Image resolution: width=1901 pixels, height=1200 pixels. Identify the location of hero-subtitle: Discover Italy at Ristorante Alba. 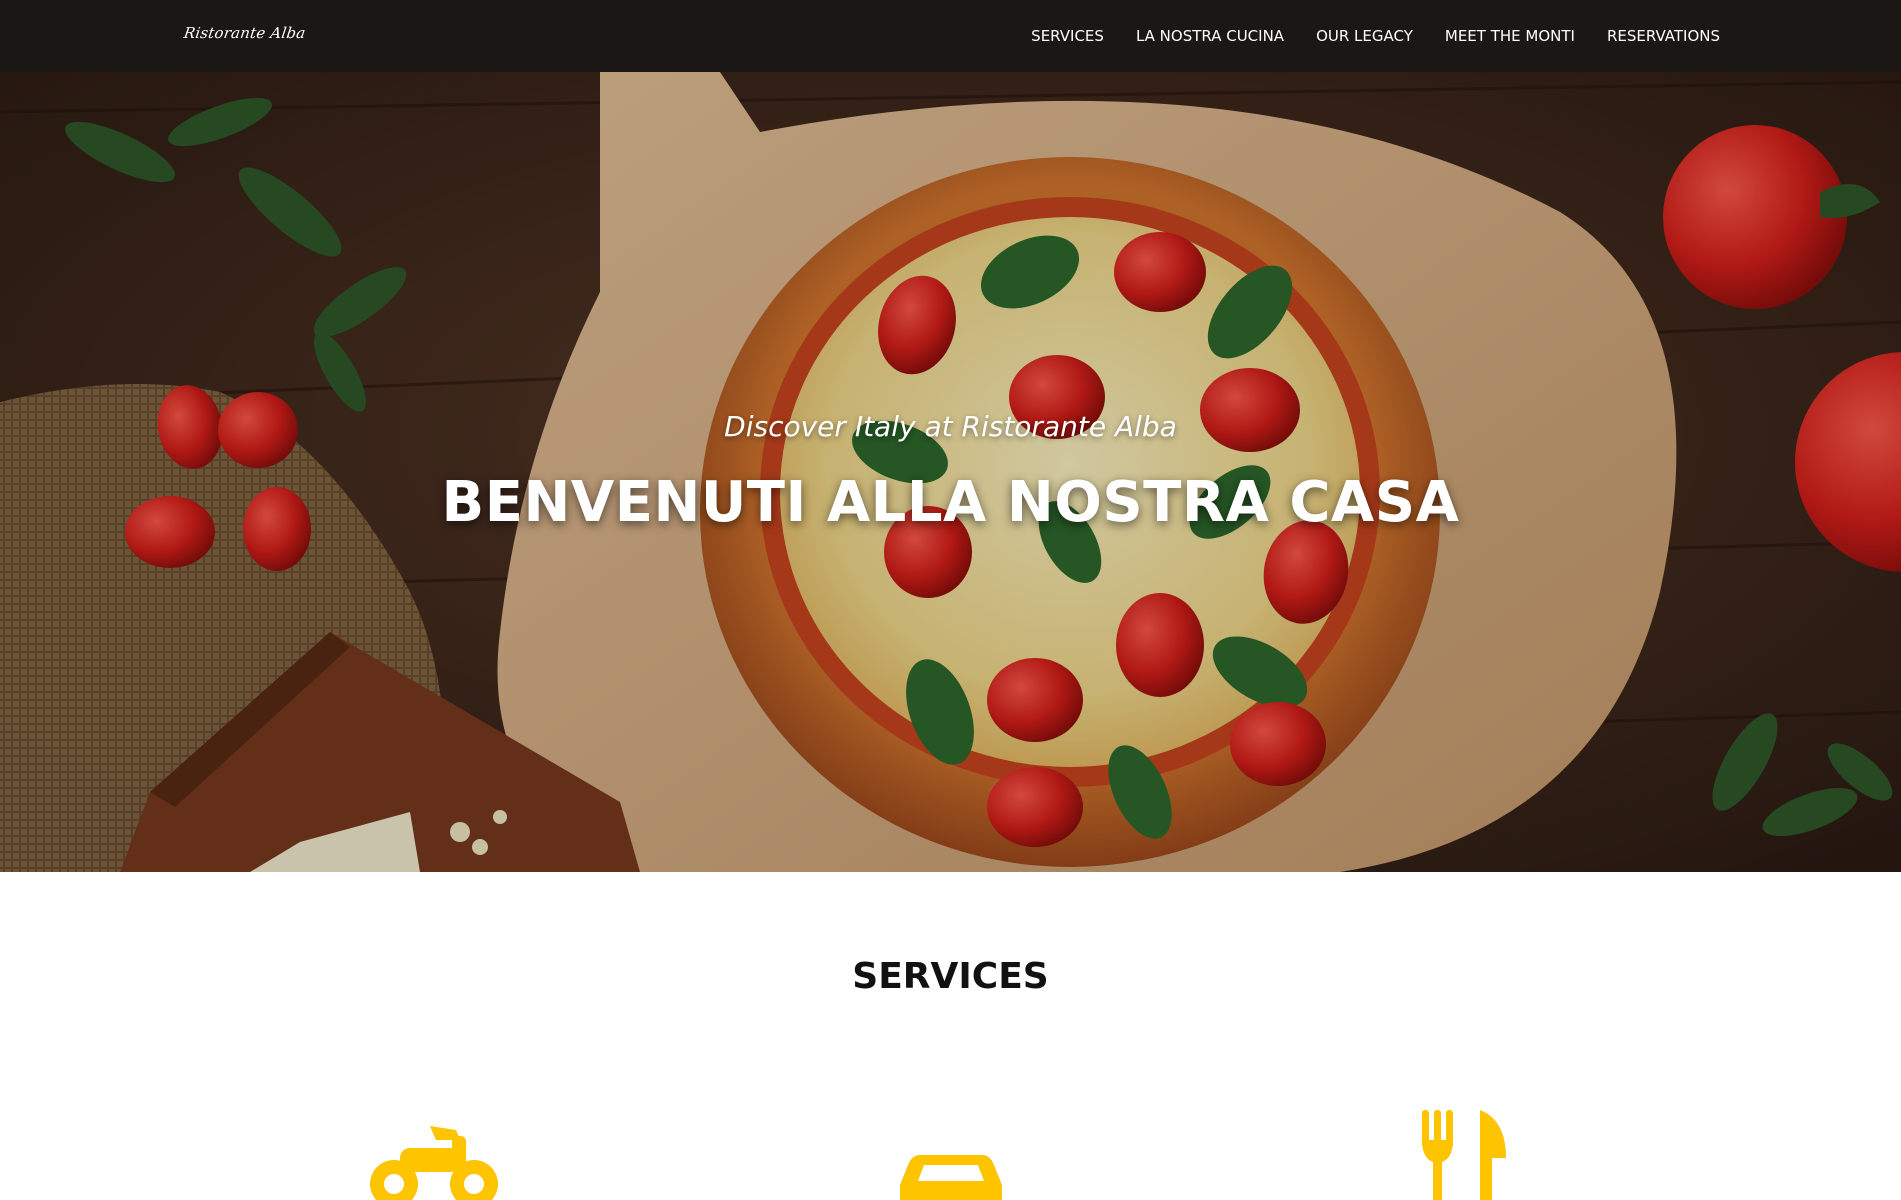
(950, 426).